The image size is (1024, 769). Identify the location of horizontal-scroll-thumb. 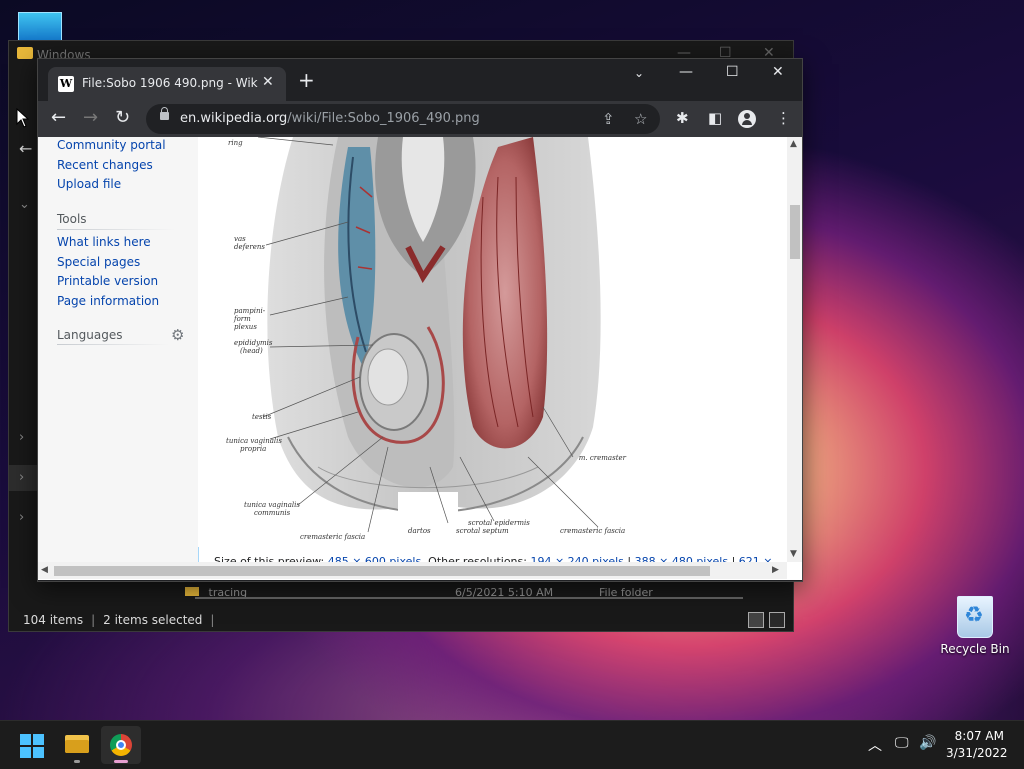
(382, 571).